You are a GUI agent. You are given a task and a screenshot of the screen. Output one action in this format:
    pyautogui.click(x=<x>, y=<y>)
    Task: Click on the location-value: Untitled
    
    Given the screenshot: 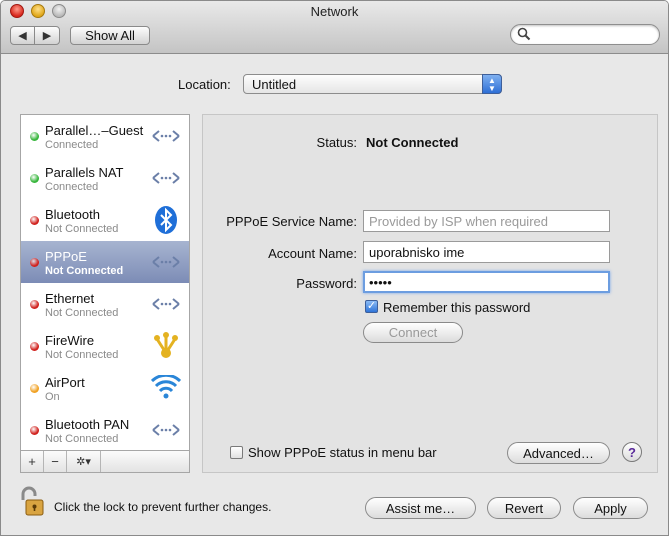 What is the action you would take?
    pyautogui.click(x=274, y=84)
    